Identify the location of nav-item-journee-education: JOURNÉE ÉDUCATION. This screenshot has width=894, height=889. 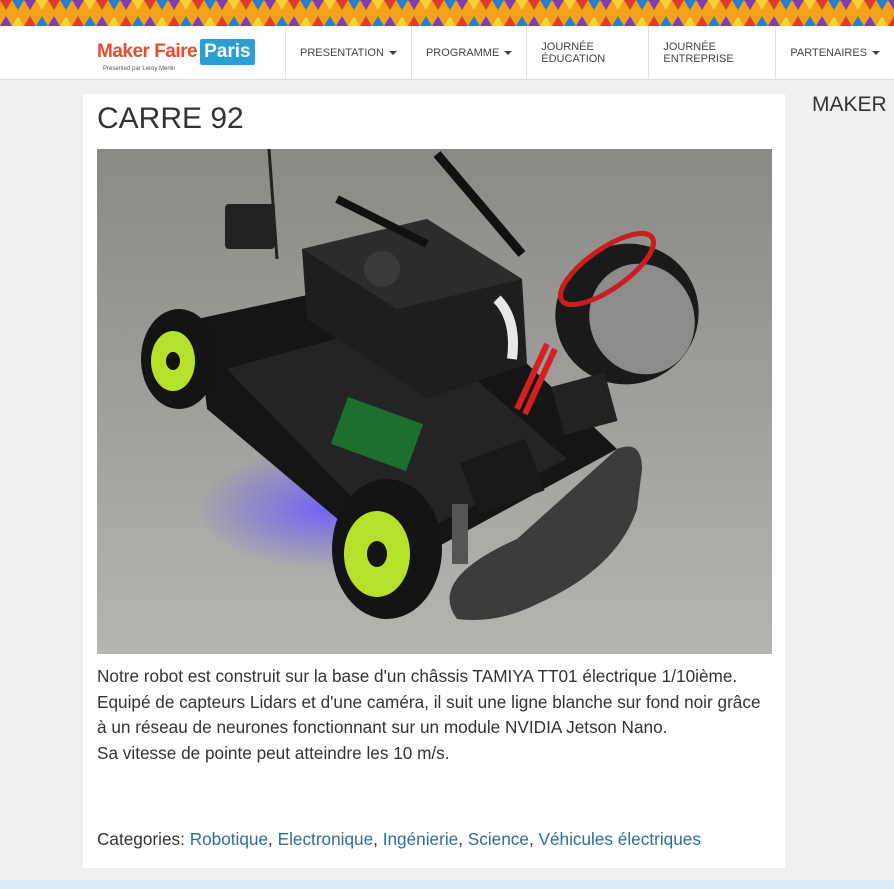
(587, 53).